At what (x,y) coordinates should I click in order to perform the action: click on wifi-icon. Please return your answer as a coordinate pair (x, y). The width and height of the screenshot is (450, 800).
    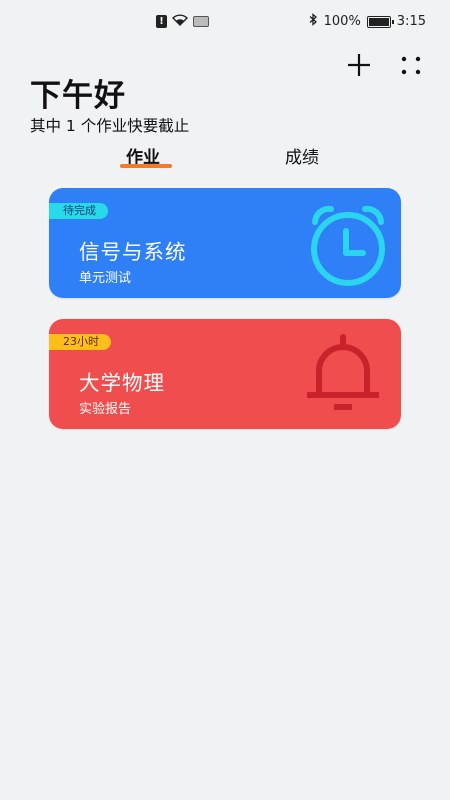
    Looking at the image, I should click on (180, 21).